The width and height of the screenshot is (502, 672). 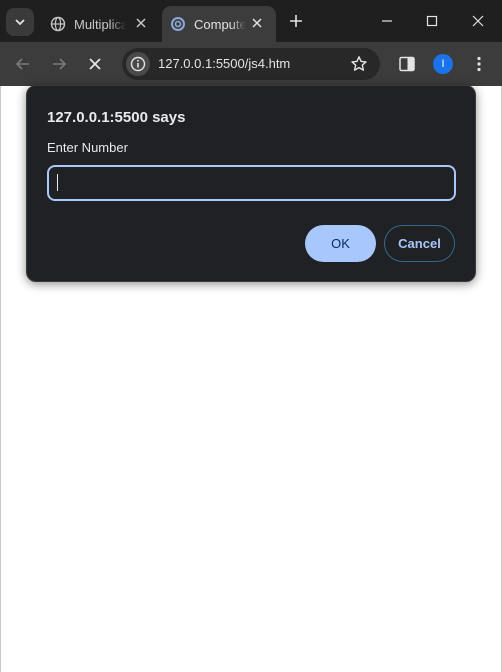 What do you see at coordinates (432, 21) in the screenshot?
I see `maximize-icon` at bounding box center [432, 21].